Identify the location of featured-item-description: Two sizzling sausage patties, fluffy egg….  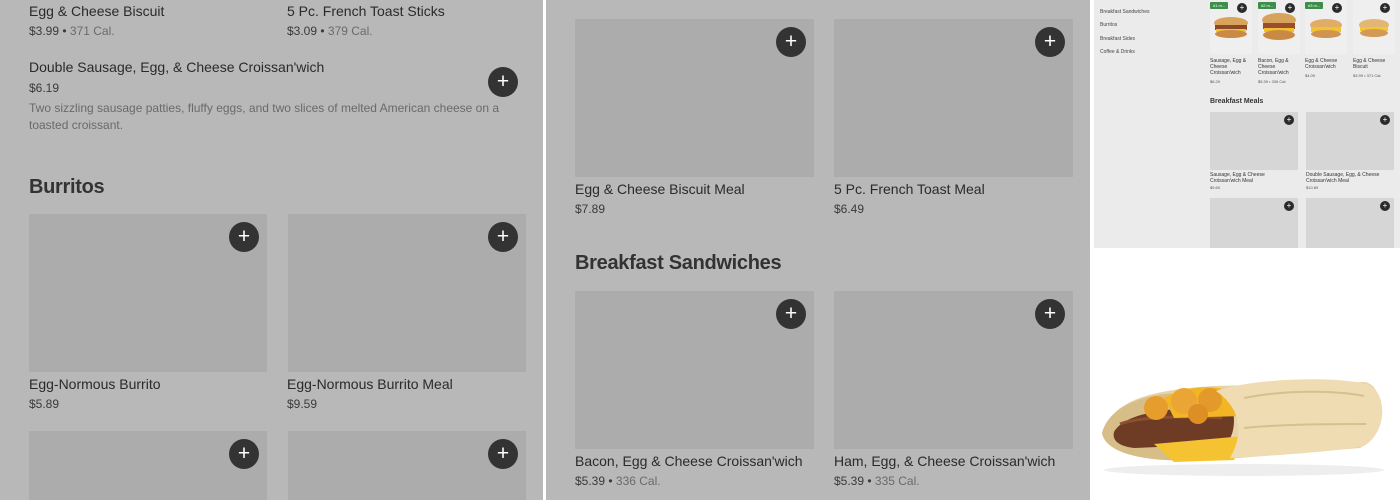
(264, 116).